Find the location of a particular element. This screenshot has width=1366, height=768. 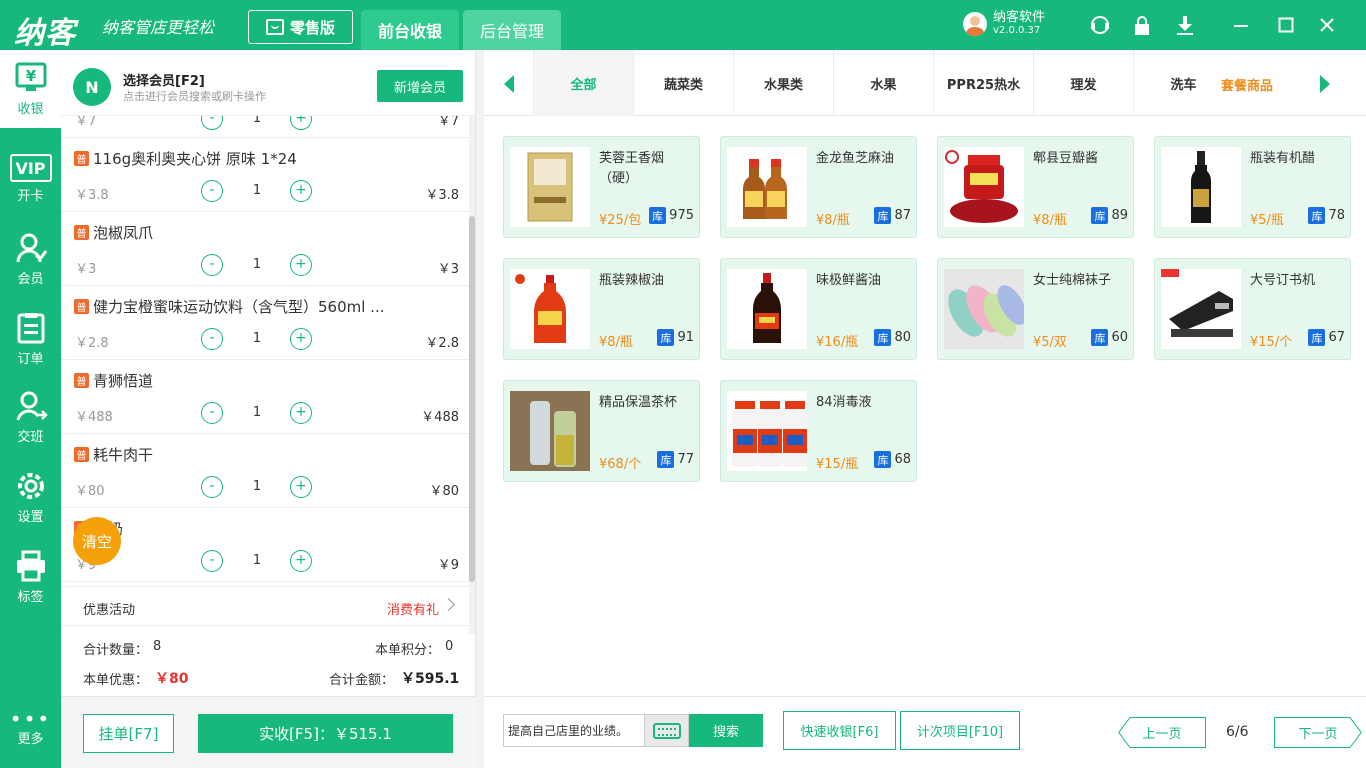

sidebar-item-member: 会员 is located at coordinates (30, 259).